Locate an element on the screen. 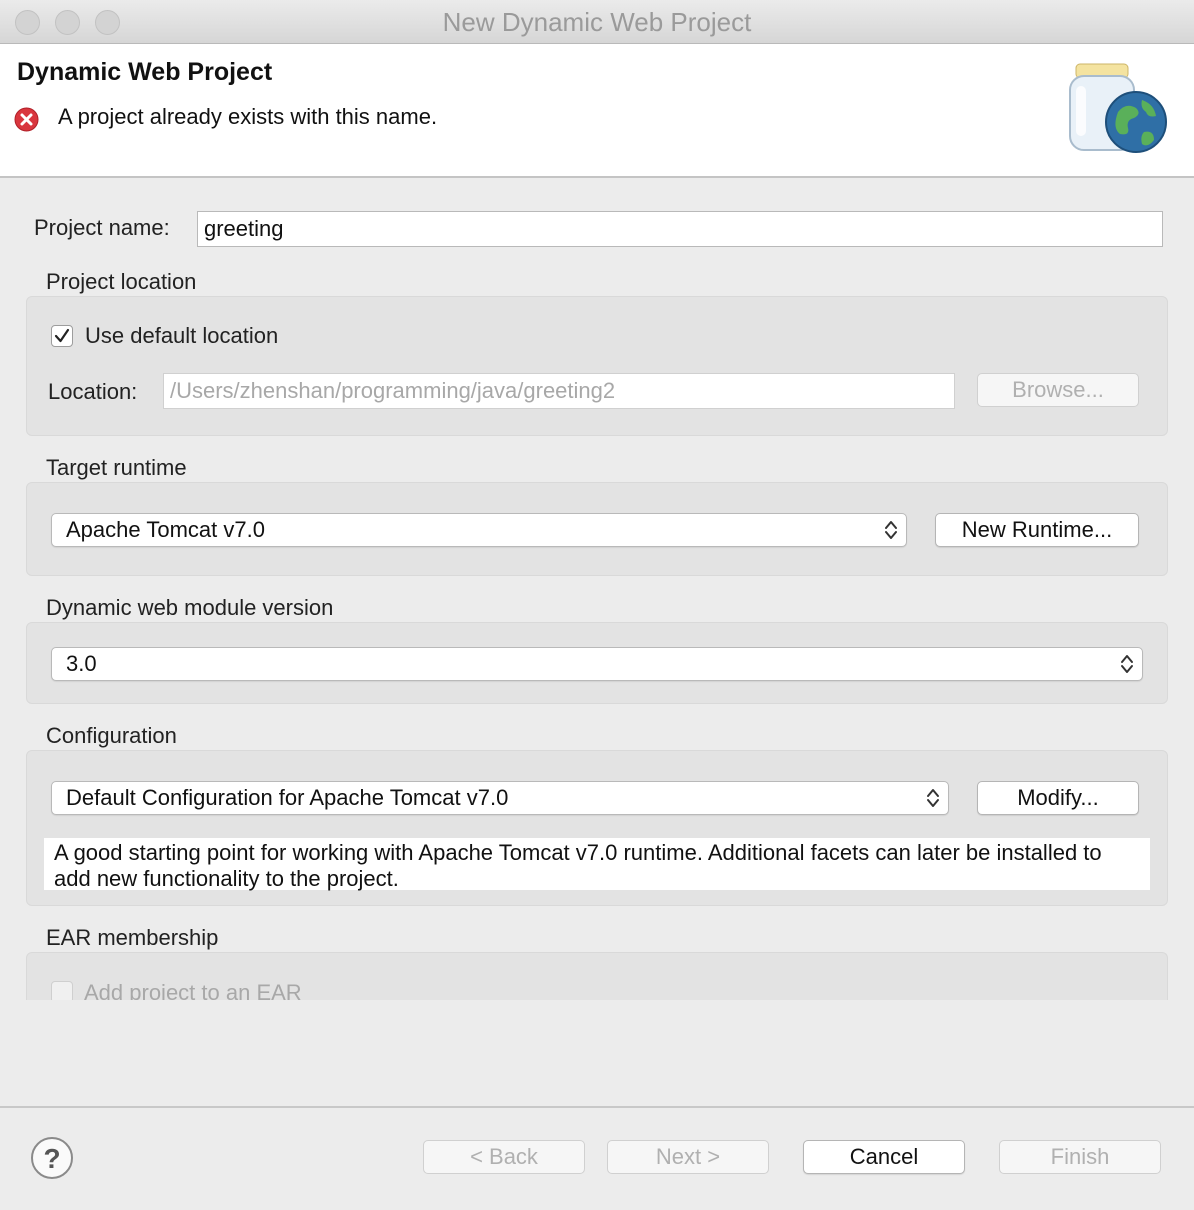 The height and width of the screenshot is (1210, 1194). footer-divider is located at coordinates (597, 1107).